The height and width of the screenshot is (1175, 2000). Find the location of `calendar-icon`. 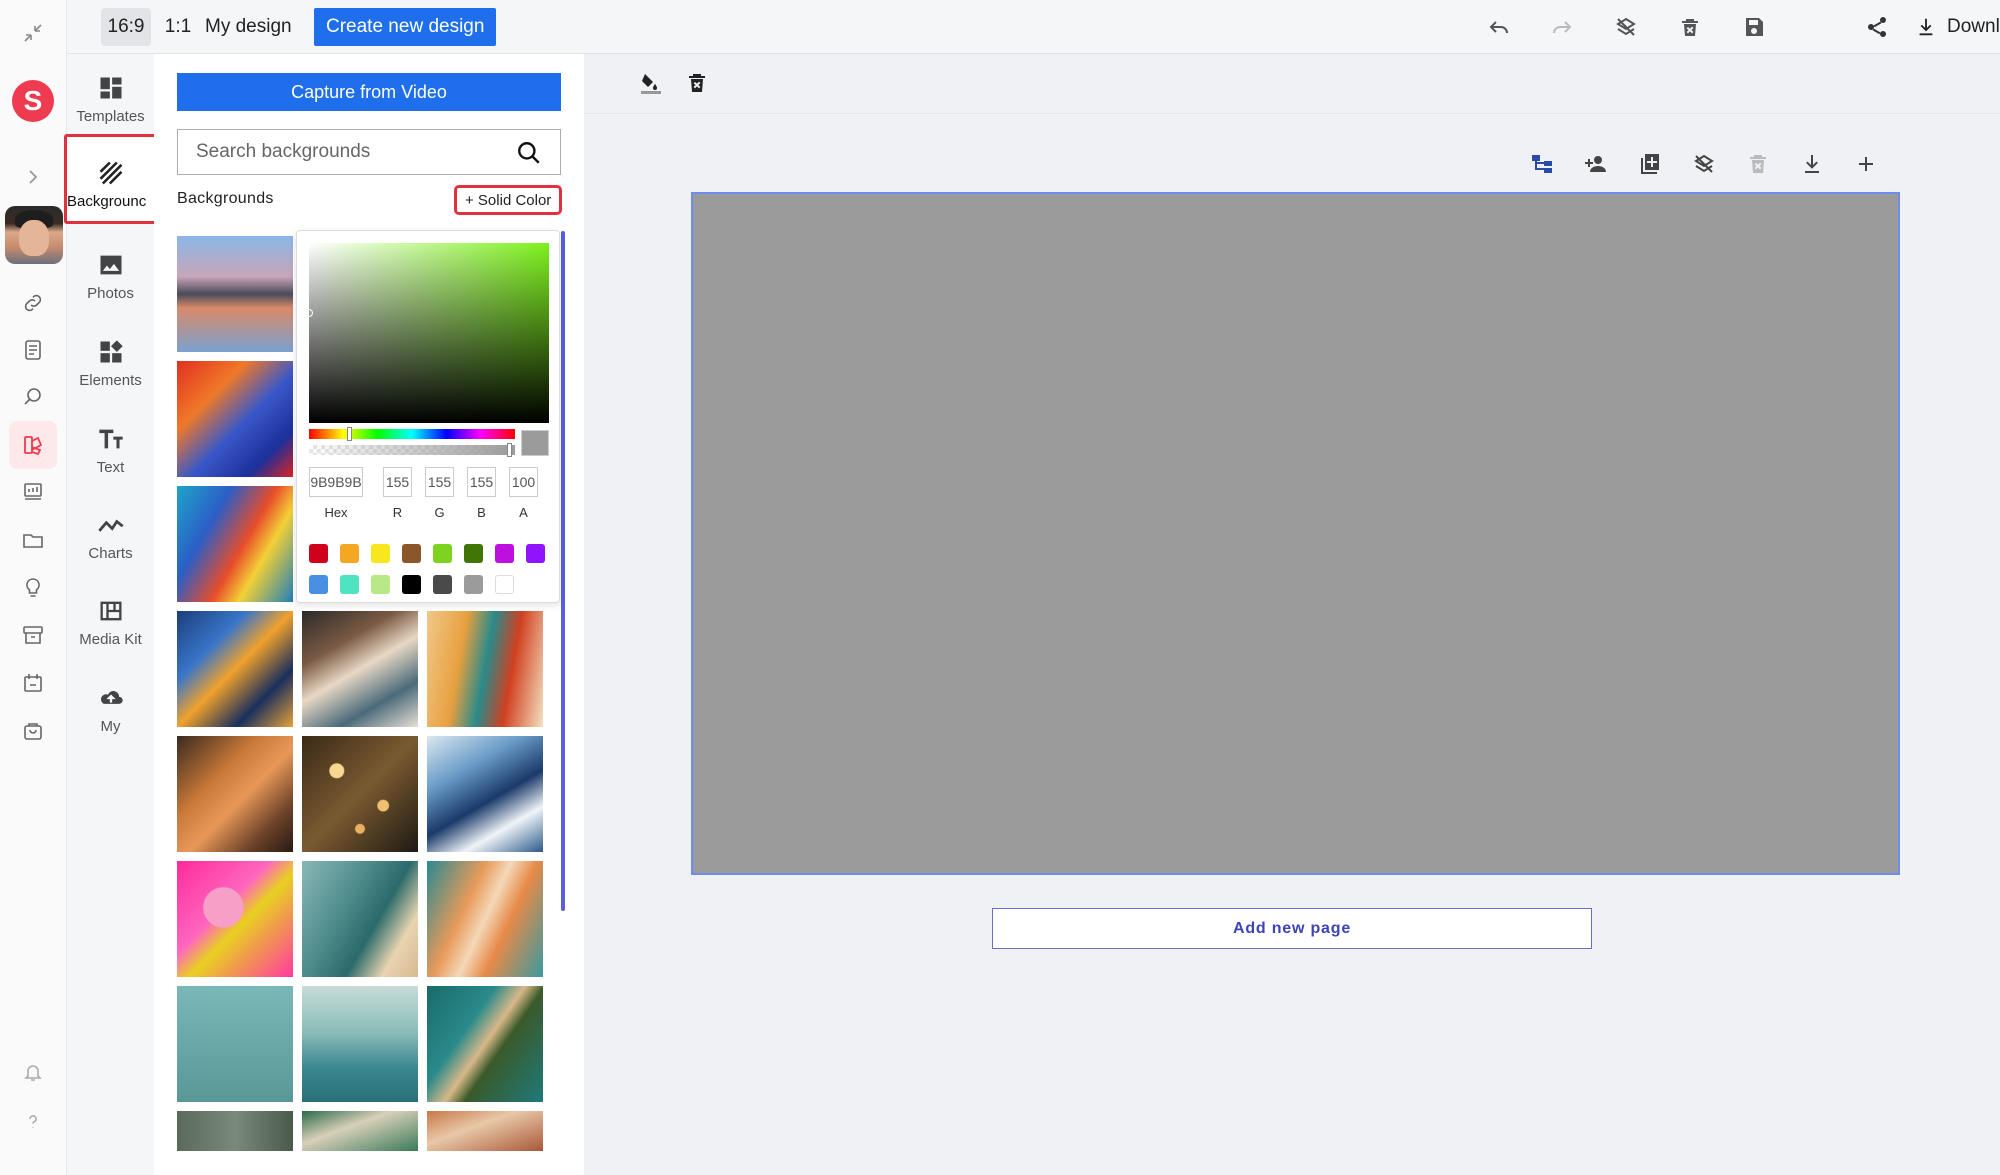

calendar-icon is located at coordinates (33, 683).